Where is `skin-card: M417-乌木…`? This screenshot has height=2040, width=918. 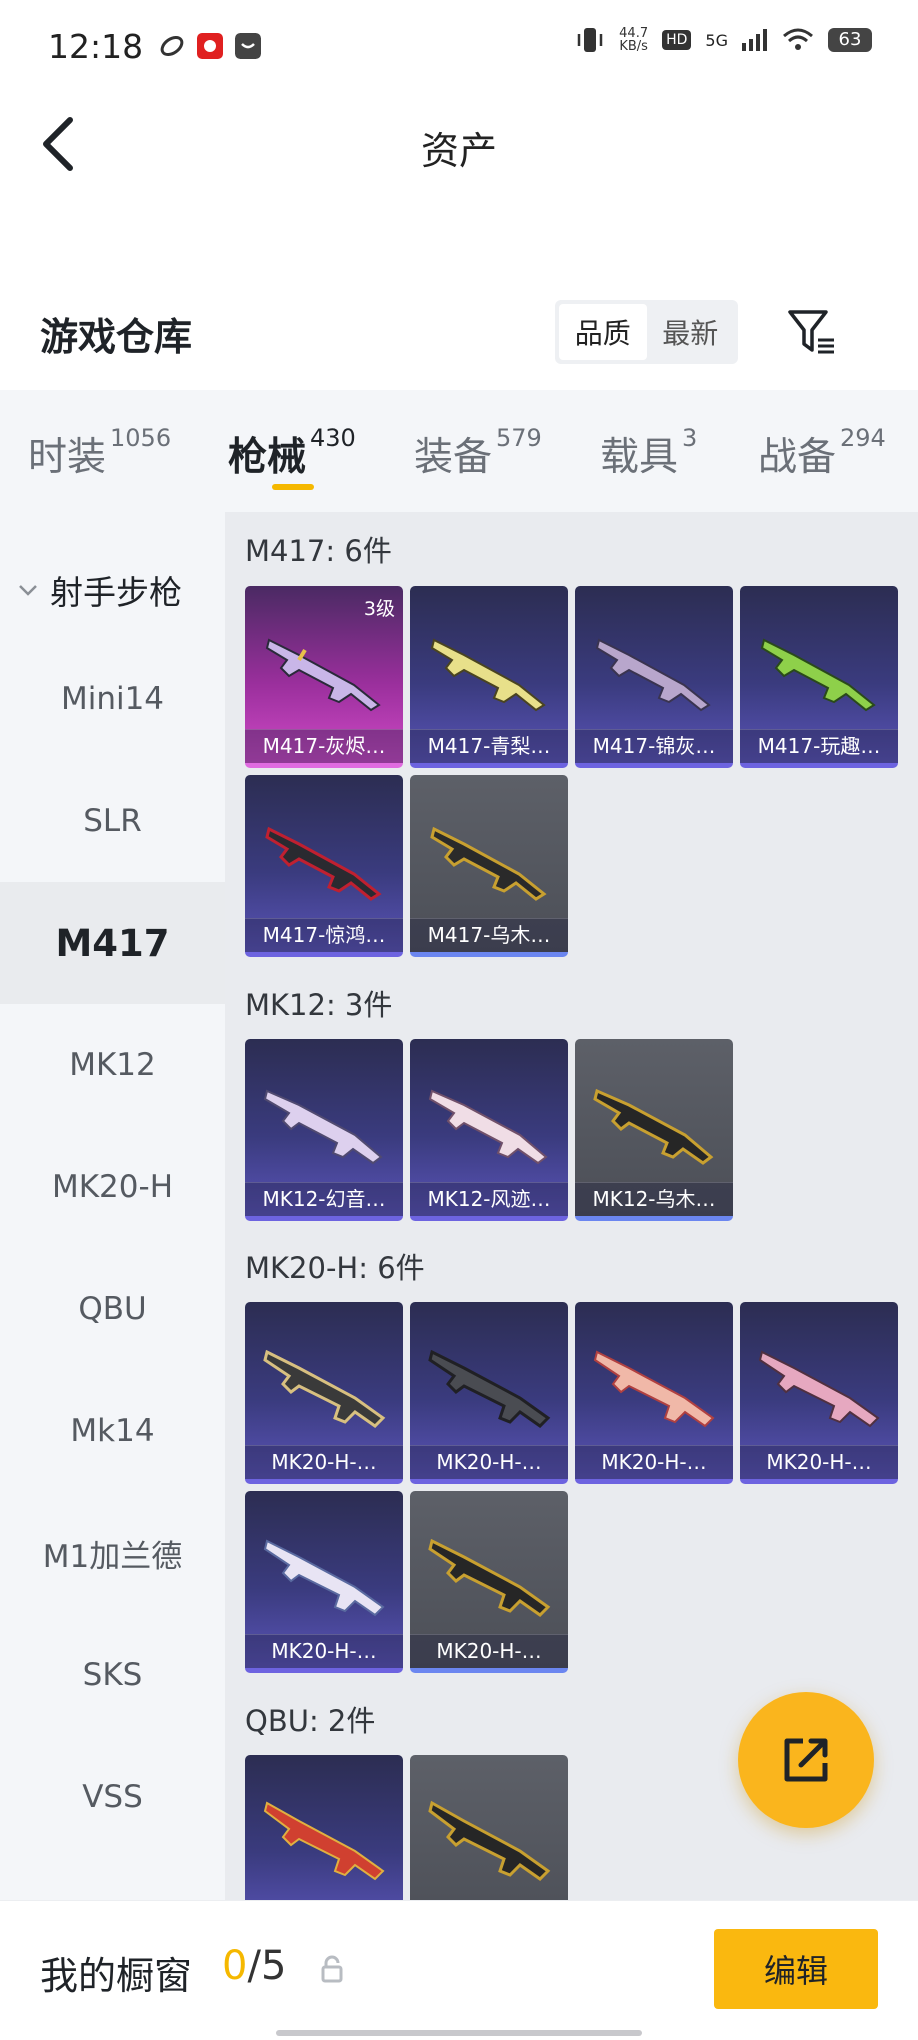
skin-card: M417-乌木… is located at coordinates (489, 866).